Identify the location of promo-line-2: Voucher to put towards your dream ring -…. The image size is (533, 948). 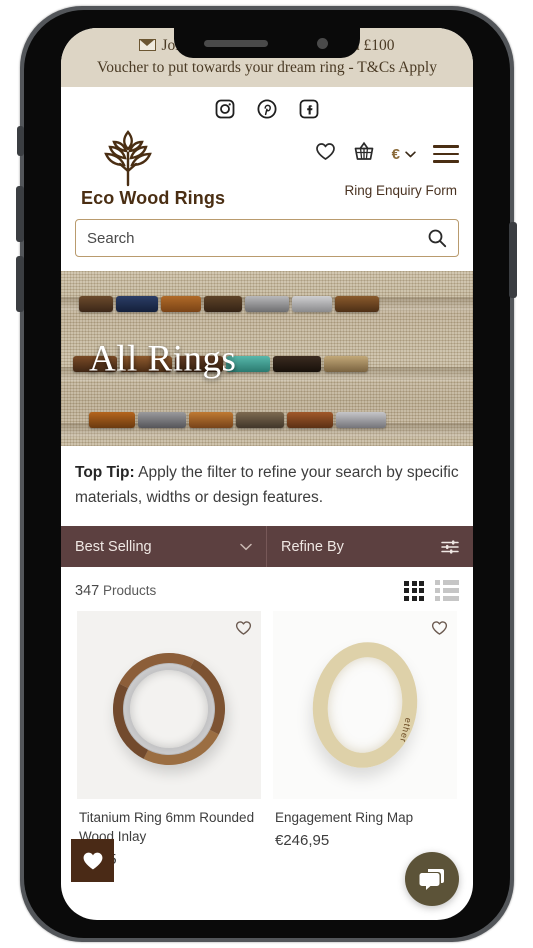
(267, 67).